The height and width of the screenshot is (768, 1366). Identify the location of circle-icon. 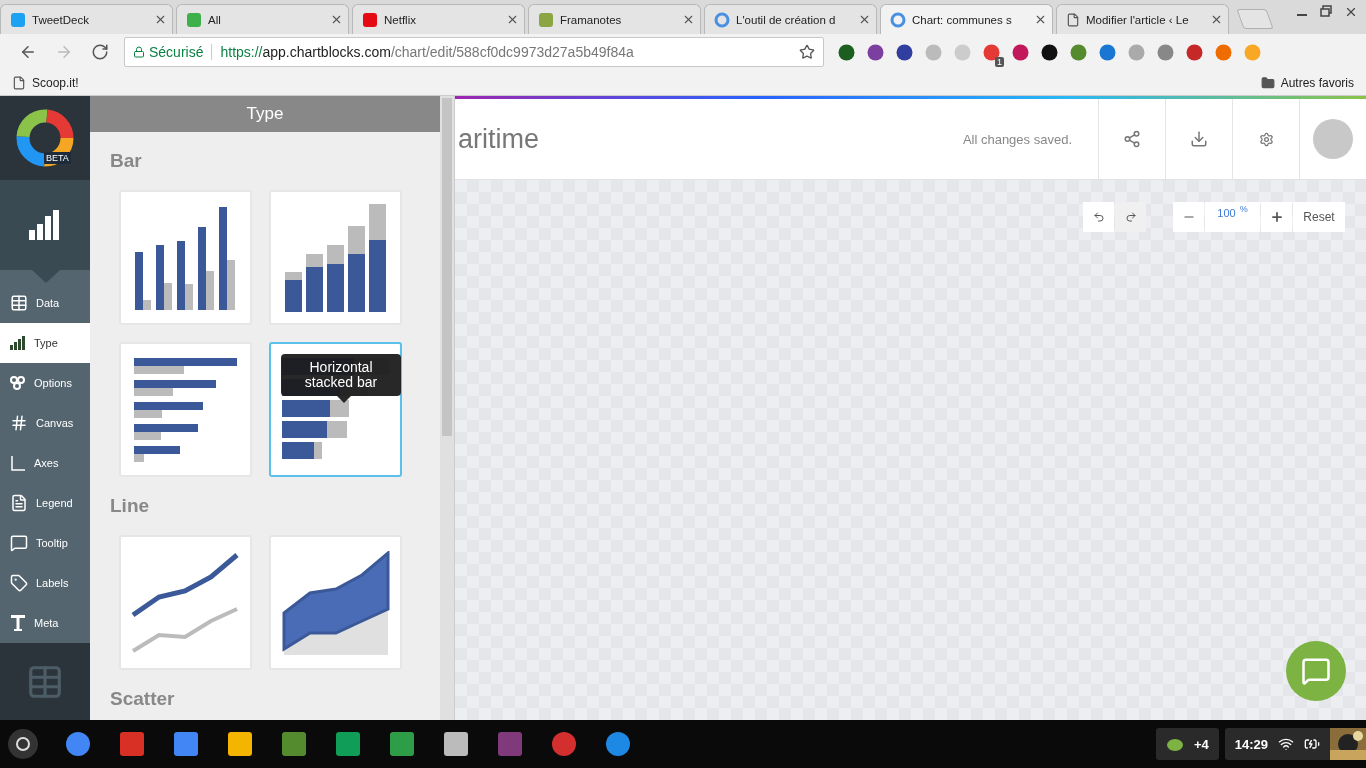
(23, 744).